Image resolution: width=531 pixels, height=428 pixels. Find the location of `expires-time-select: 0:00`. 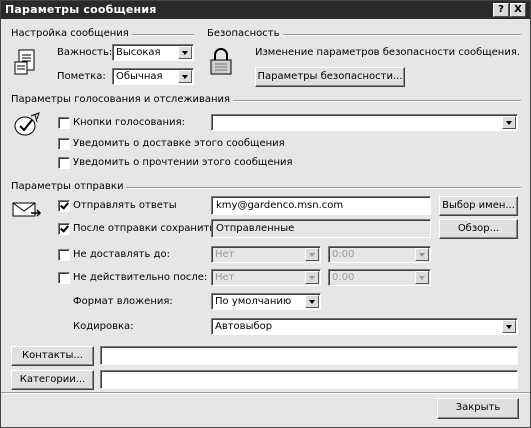

expires-time-select: 0:00 is located at coordinates (379, 277).